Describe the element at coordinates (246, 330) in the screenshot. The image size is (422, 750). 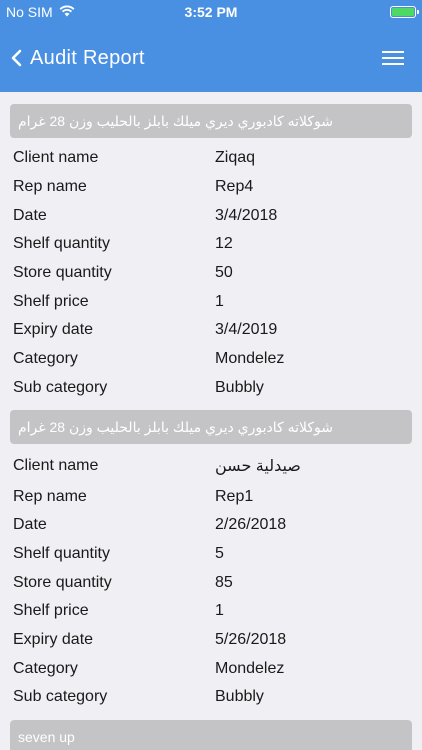
I see `expiry-date-value: 3/4/2019` at that location.